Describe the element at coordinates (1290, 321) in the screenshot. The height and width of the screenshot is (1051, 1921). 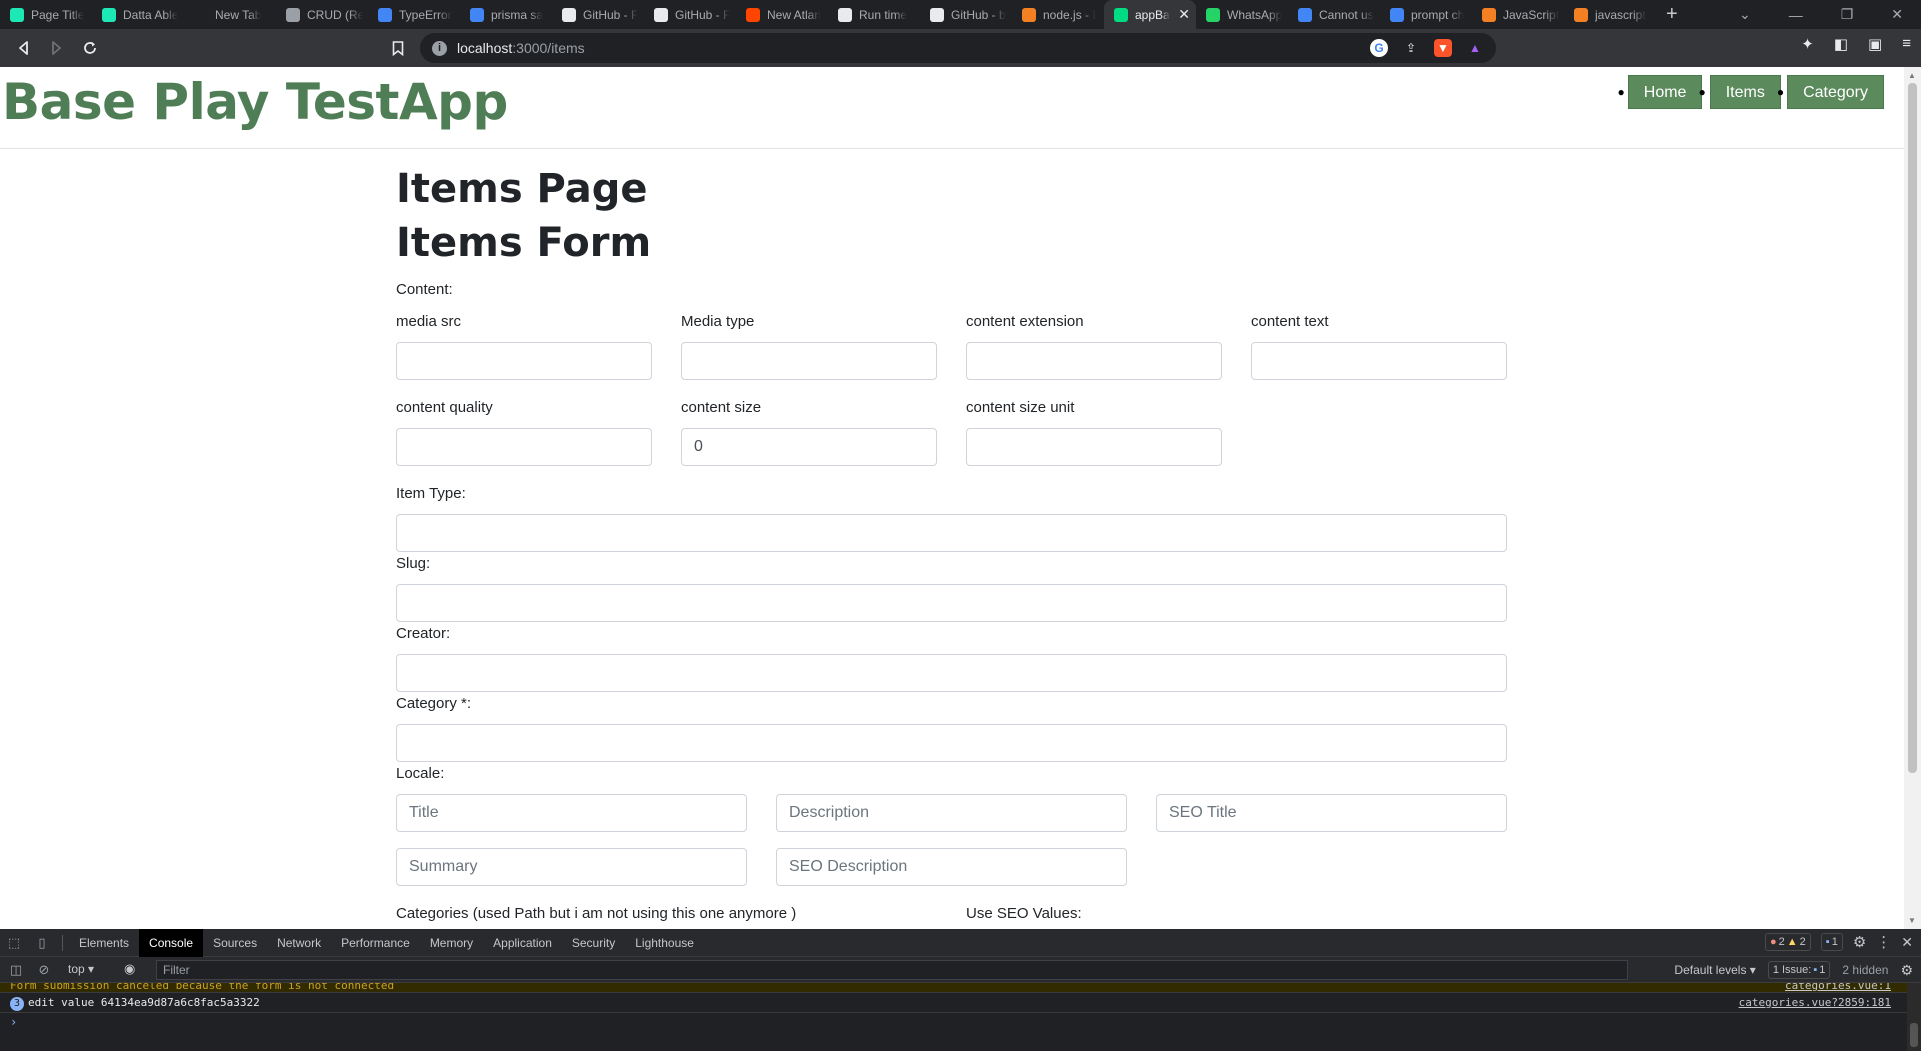
I see `content-text-label: content text` at that location.